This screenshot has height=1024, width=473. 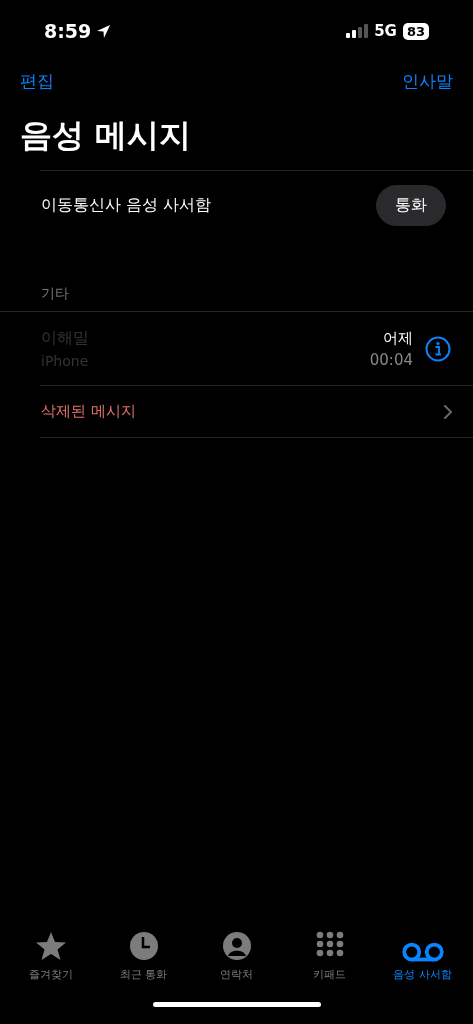 What do you see at coordinates (104, 31) in the screenshot?
I see `location-arrow-icon` at bounding box center [104, 31].